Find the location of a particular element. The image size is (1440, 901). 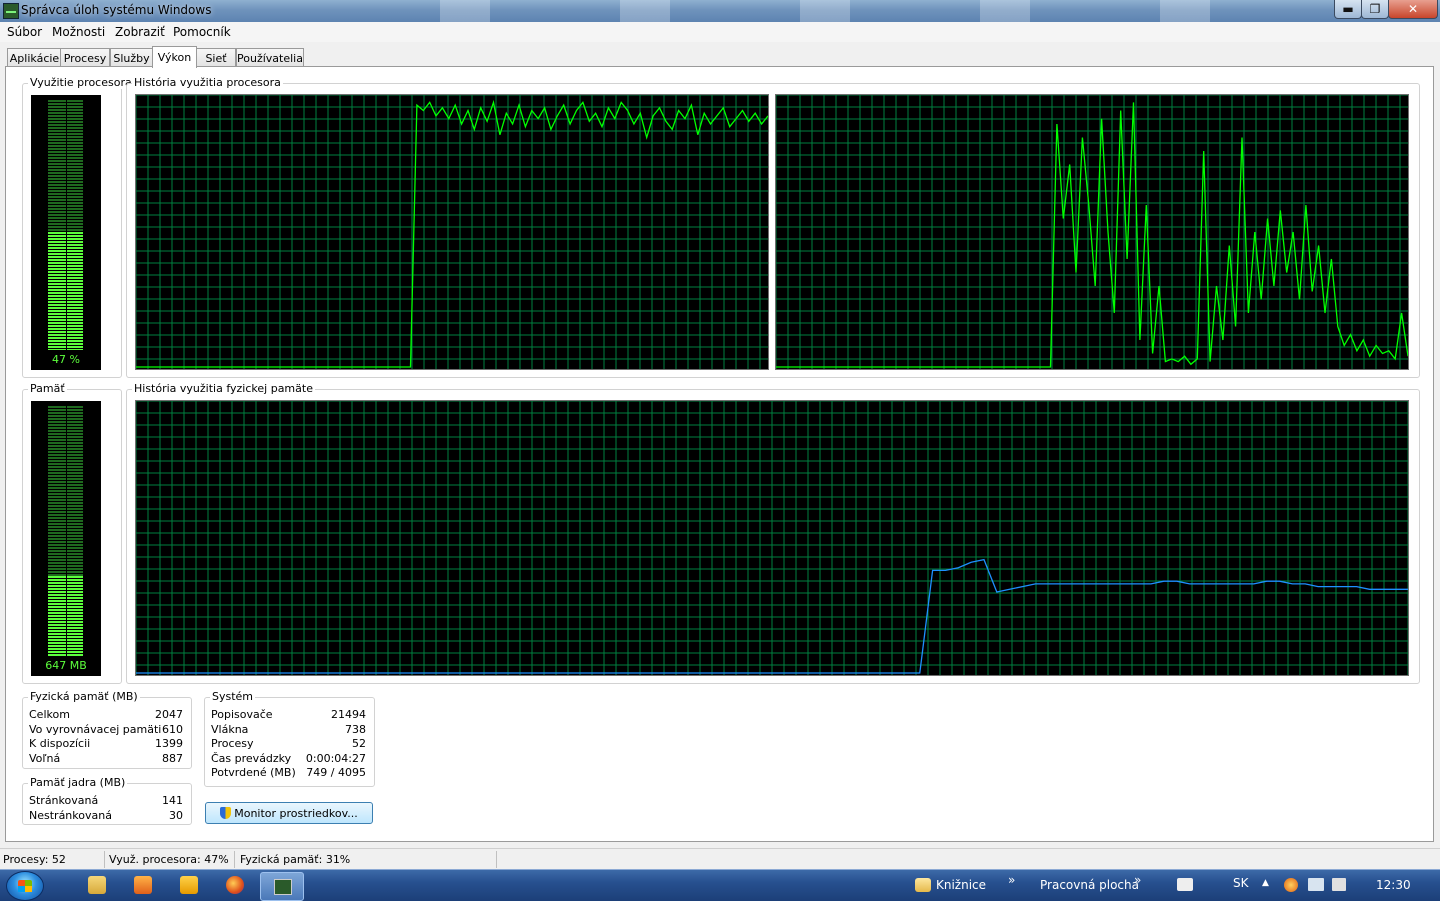

cpu-history-title: História využitia procesora is located at coordinates (207, 82).